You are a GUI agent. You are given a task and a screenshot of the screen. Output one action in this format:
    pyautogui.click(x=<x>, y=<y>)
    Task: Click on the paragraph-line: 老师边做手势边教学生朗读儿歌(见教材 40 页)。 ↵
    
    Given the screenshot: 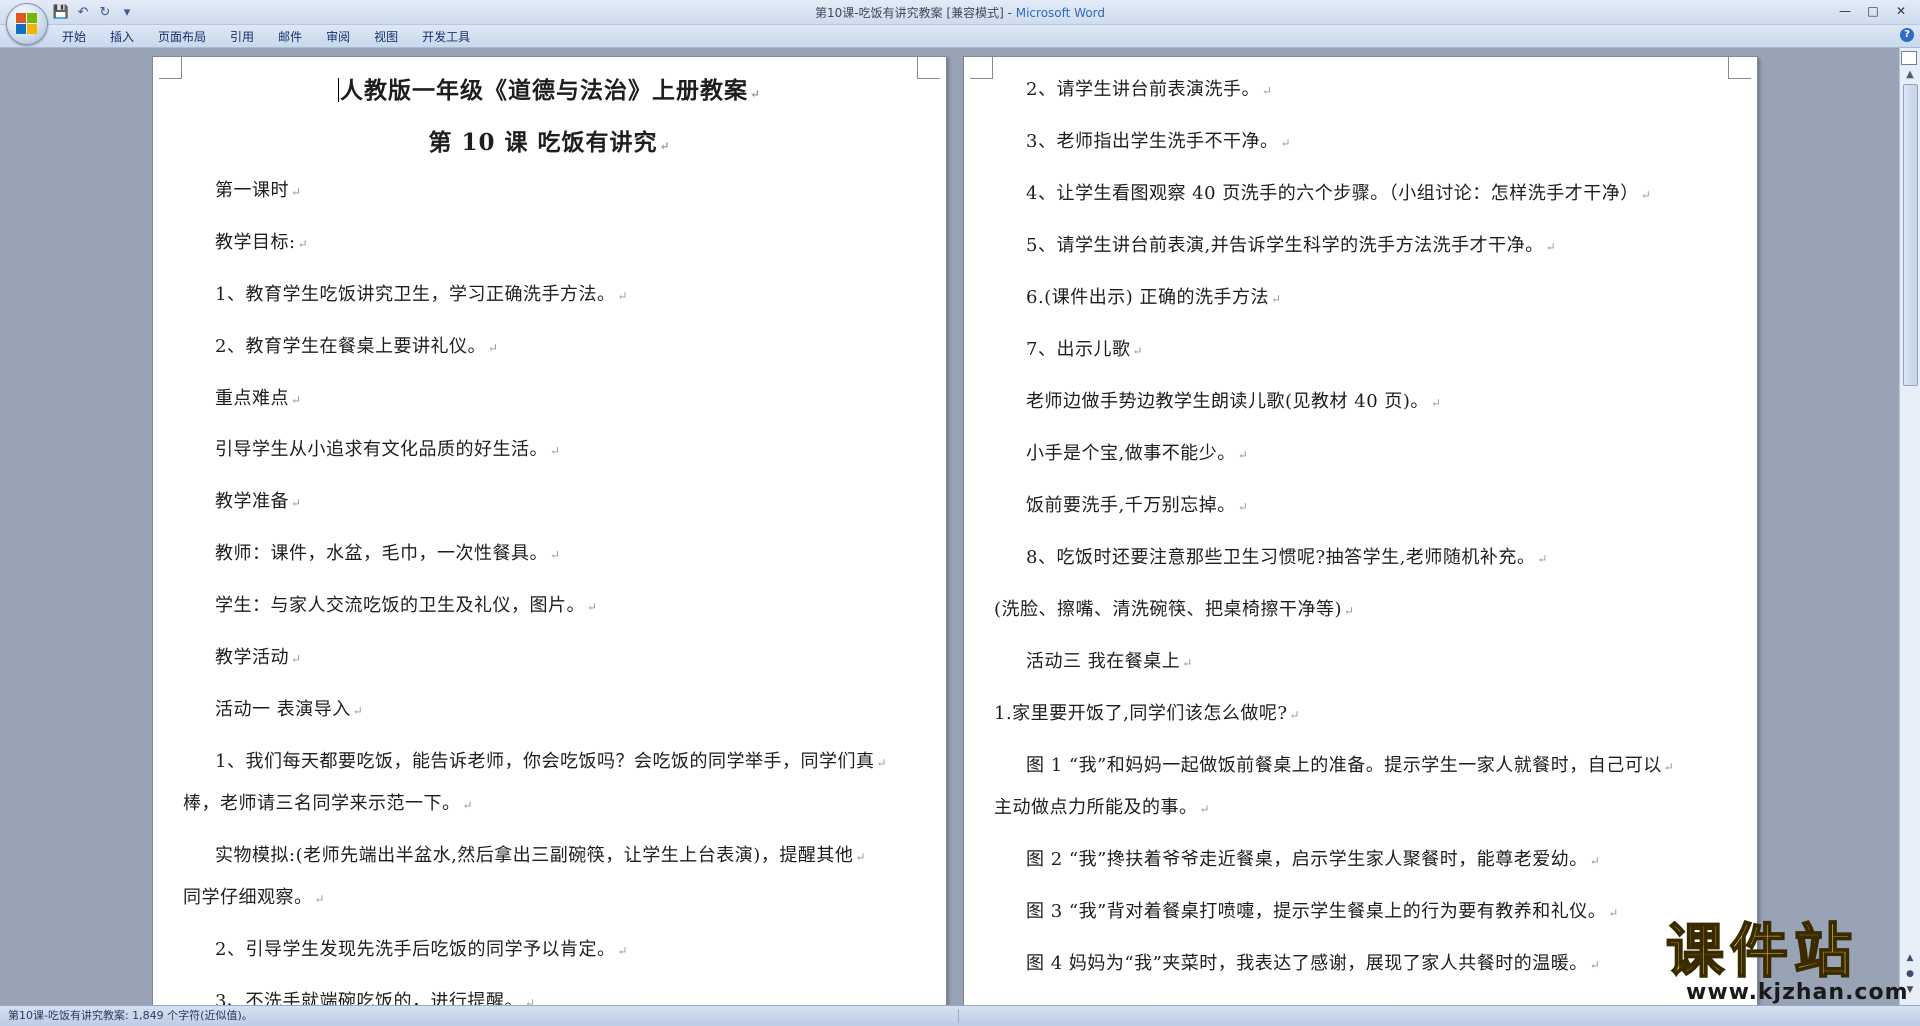 What is the action you would take?
    pyautogui.click(x=1233, y=400)
    